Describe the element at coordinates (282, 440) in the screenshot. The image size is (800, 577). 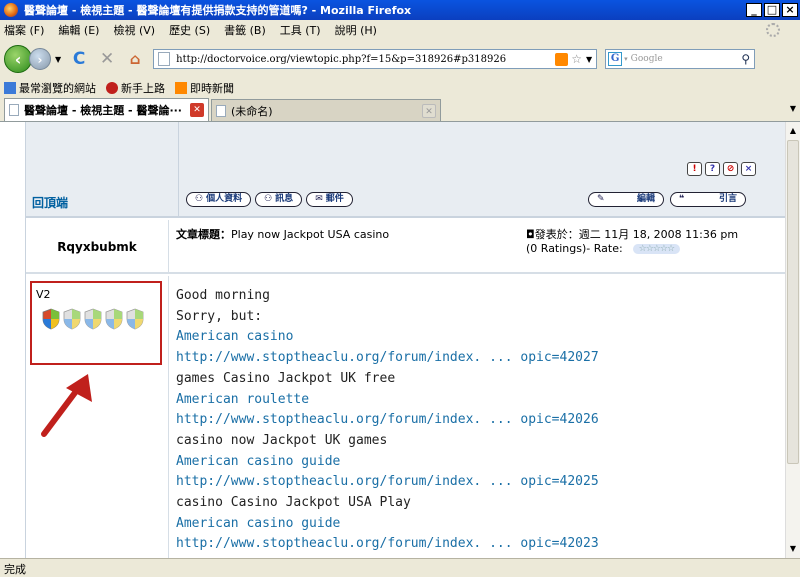
I see `post-line: casino now Jackpot UK games` at that location.